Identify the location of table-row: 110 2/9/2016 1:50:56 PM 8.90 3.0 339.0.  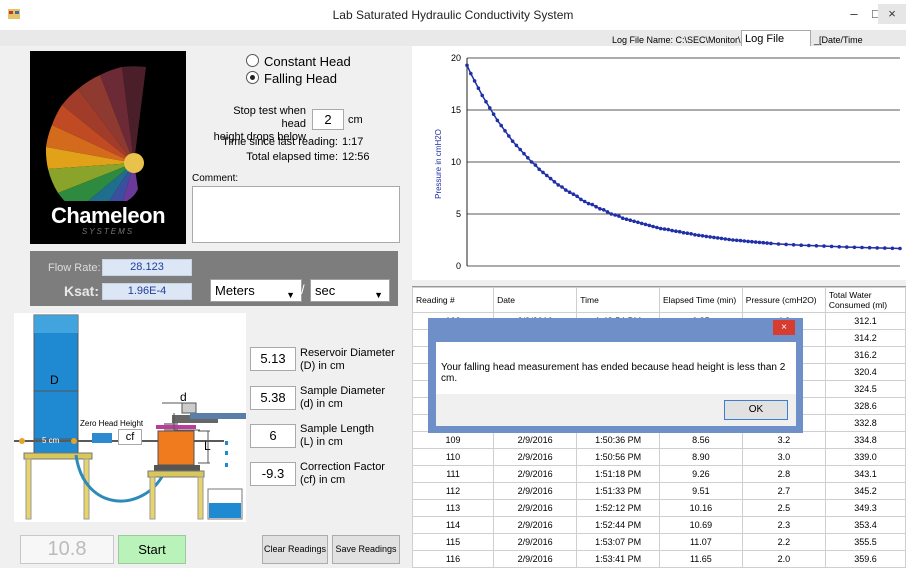
(658, 457).